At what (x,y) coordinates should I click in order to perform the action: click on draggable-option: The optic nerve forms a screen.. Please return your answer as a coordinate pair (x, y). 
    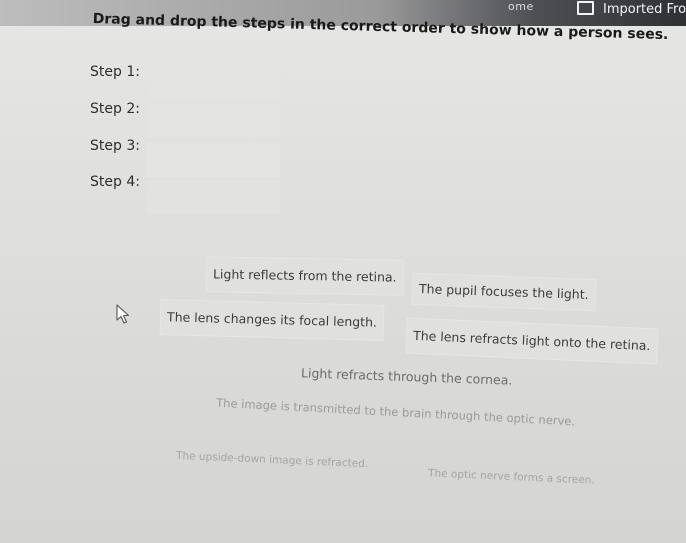
    Looking at the image, I should click on (511, 477).